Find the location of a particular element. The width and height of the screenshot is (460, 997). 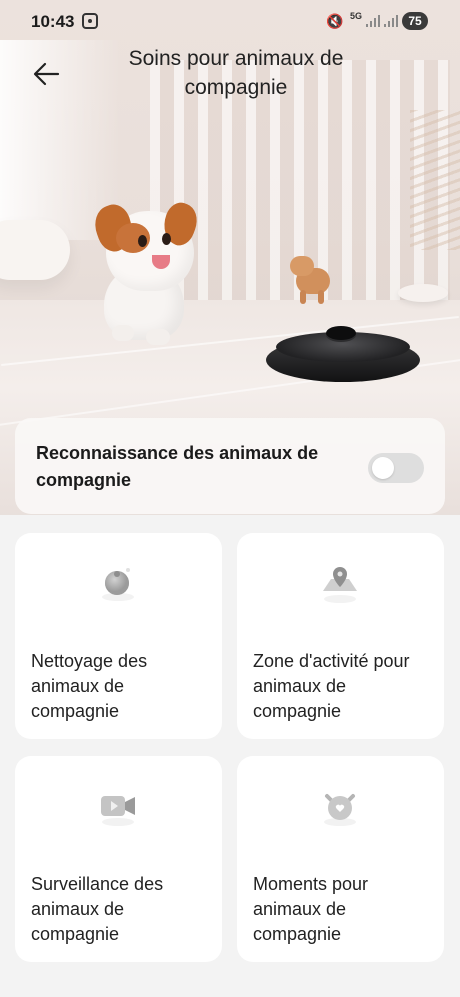

arrow-left-icon is located at coordinates (46, 74).